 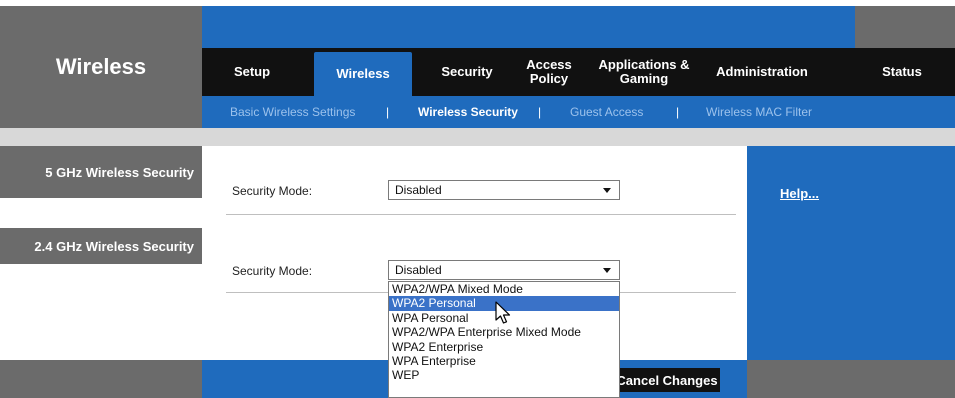 I want to click on help-panel, so click(x=851, y=253).